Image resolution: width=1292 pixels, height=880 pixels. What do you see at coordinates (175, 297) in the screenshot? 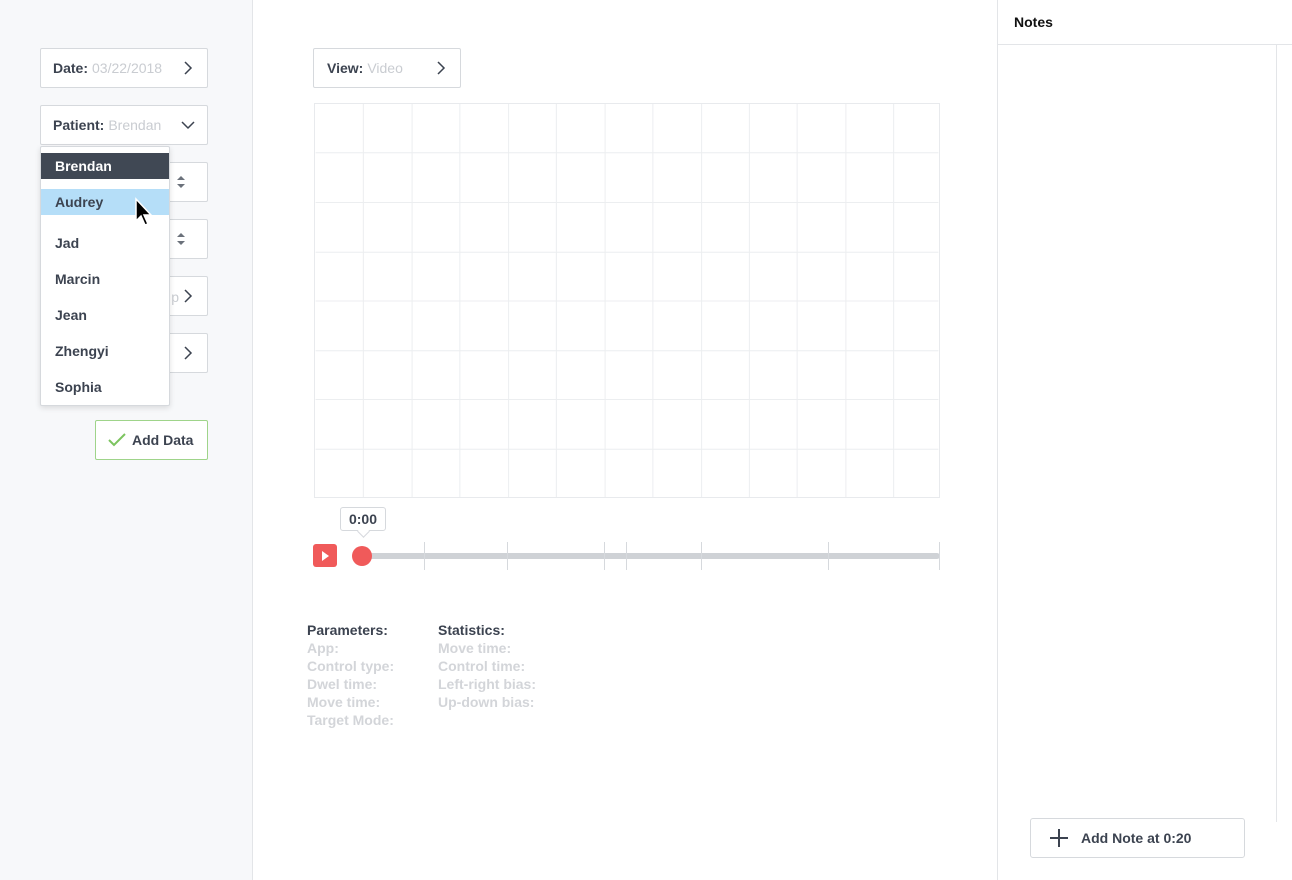
I see `field-value-partial: p` at bounding box center [175, 297].